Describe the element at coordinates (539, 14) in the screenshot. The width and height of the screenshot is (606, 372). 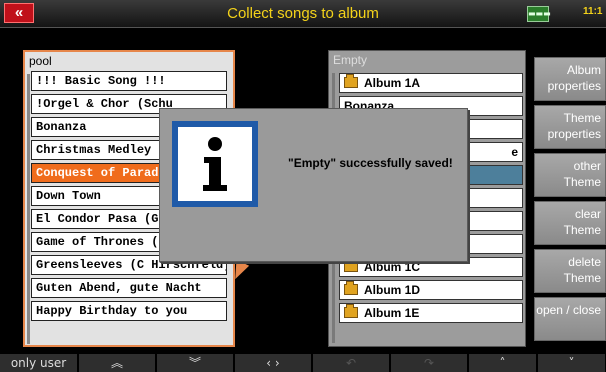
I see `keyboard-status-icon: ▬▬▬` at that location.